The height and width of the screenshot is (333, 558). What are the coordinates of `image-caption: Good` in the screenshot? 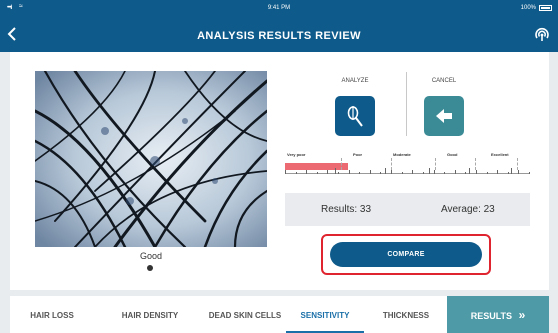 It's located at (151, 256).